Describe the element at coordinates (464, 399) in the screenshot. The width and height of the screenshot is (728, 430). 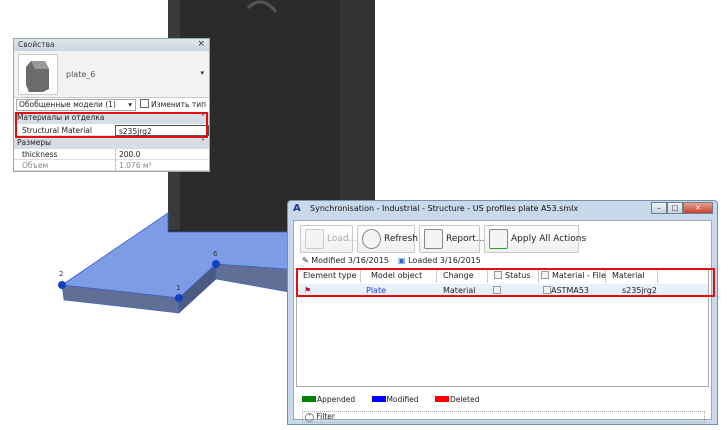
I see `legend-label: Deleted` at that location.